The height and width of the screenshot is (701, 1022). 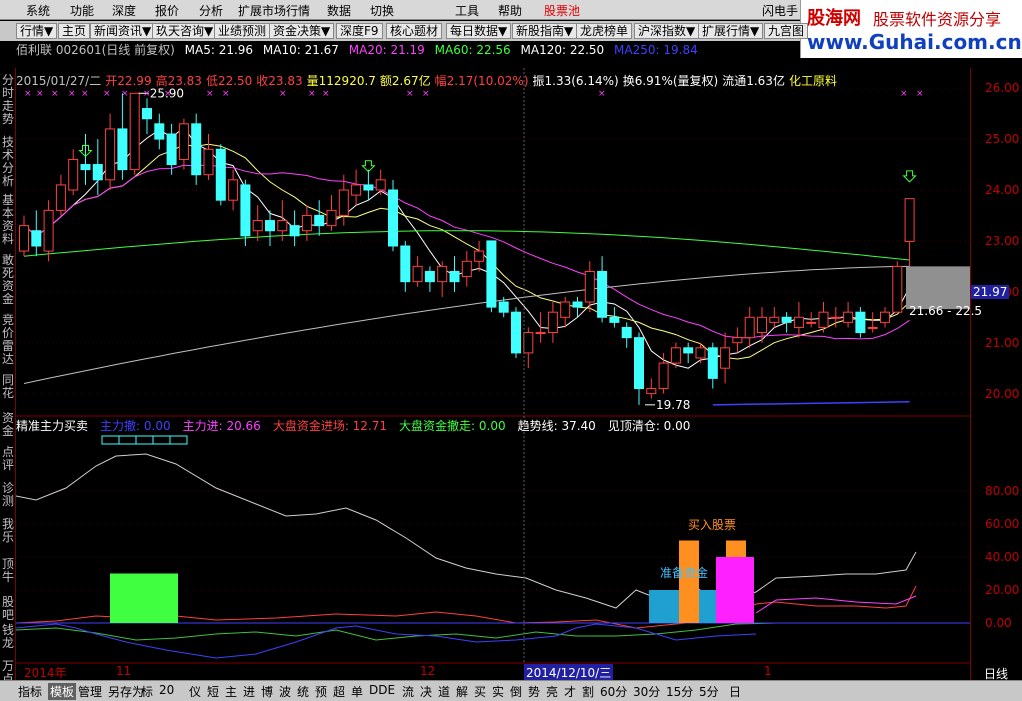 What do you see at coordinates (74, 31) in the screenshot?
I see `toolbar-home: 主页` at bounding box center [74, 31].